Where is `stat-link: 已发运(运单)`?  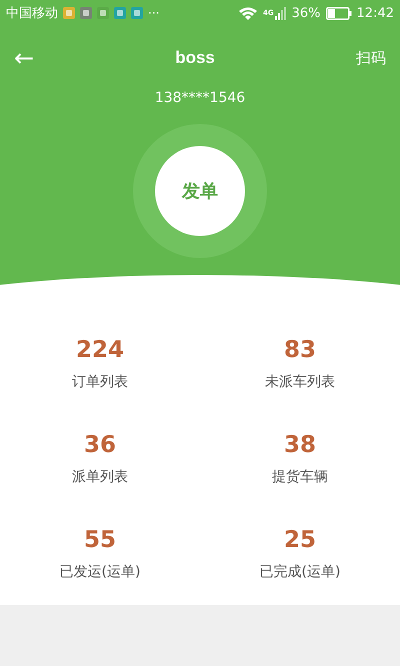
stat-link: 已发运(运单) is located at coordinates (100, 572).